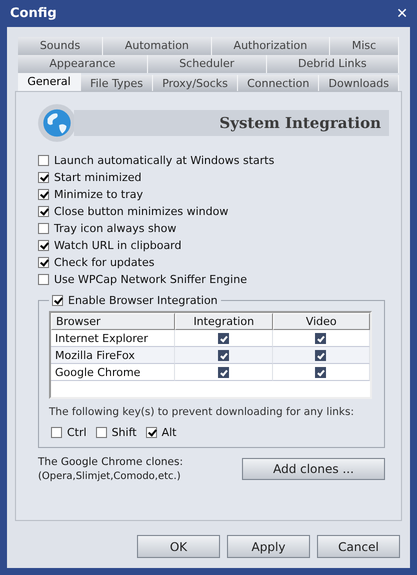  What do you see at coordinates (104, 262) in the screenshot?
I see `option-label: Check for updates` at bounding box center [104, 262].